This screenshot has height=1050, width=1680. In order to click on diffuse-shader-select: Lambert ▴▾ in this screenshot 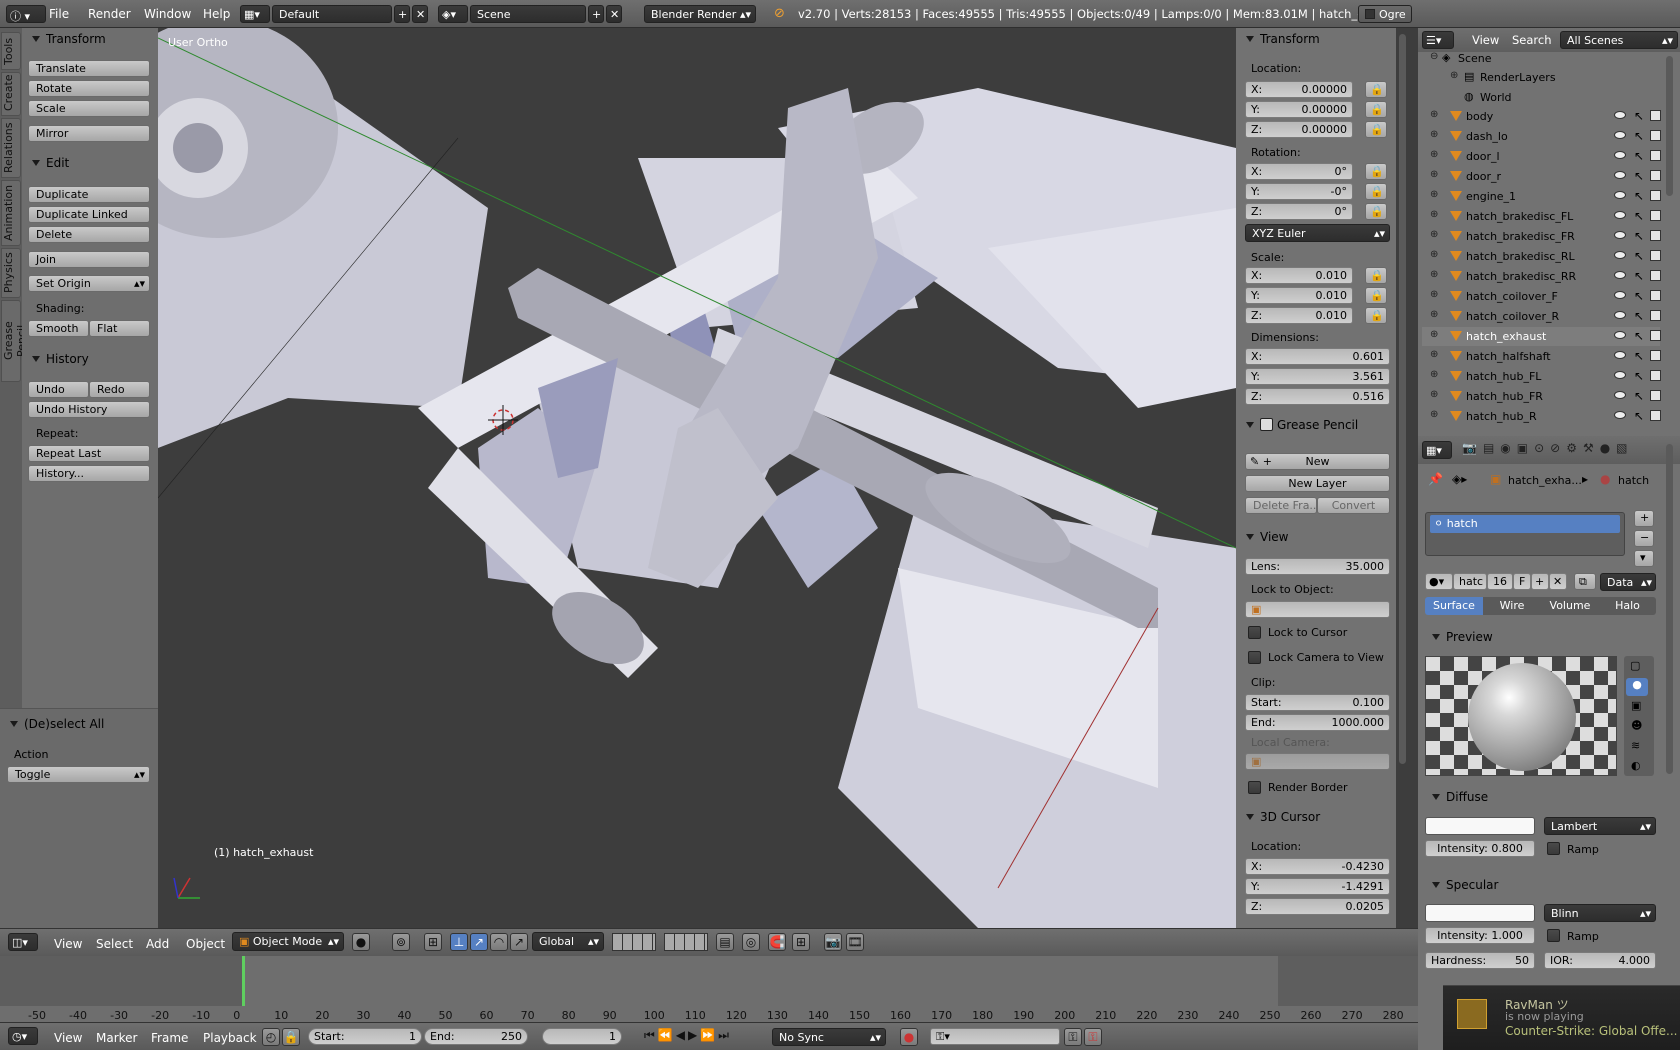, I will do `click(1600, 826)`.